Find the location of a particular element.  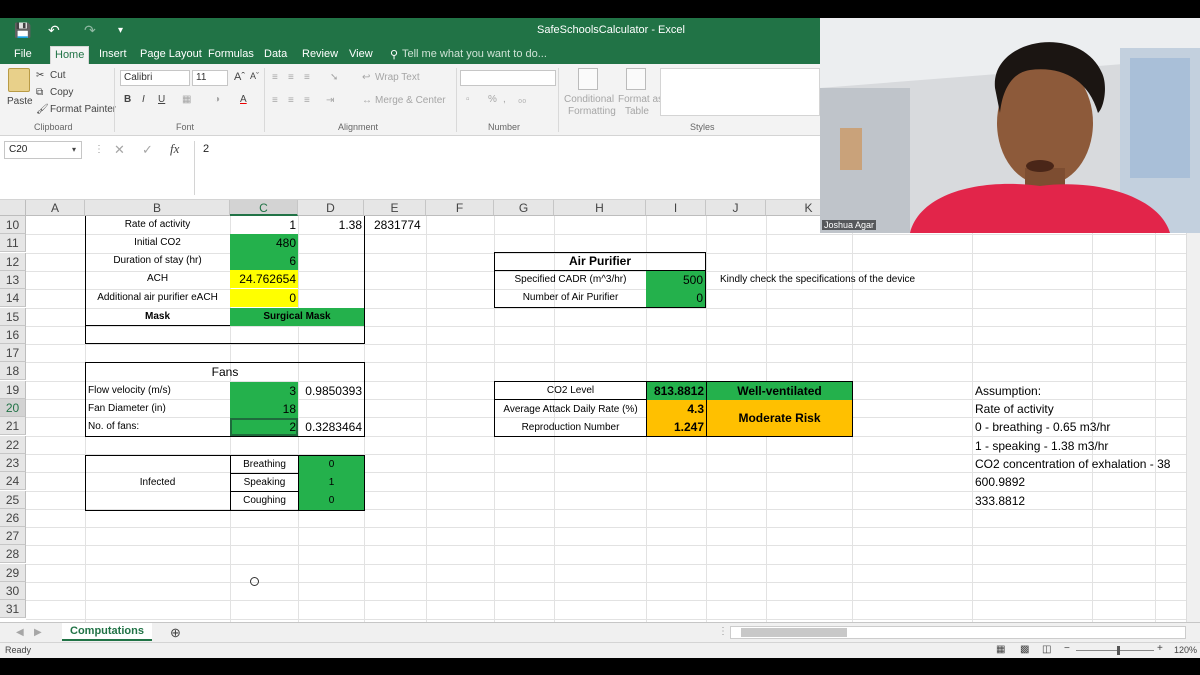

additional-each-value: 0 is located at coordinates (264, 298).